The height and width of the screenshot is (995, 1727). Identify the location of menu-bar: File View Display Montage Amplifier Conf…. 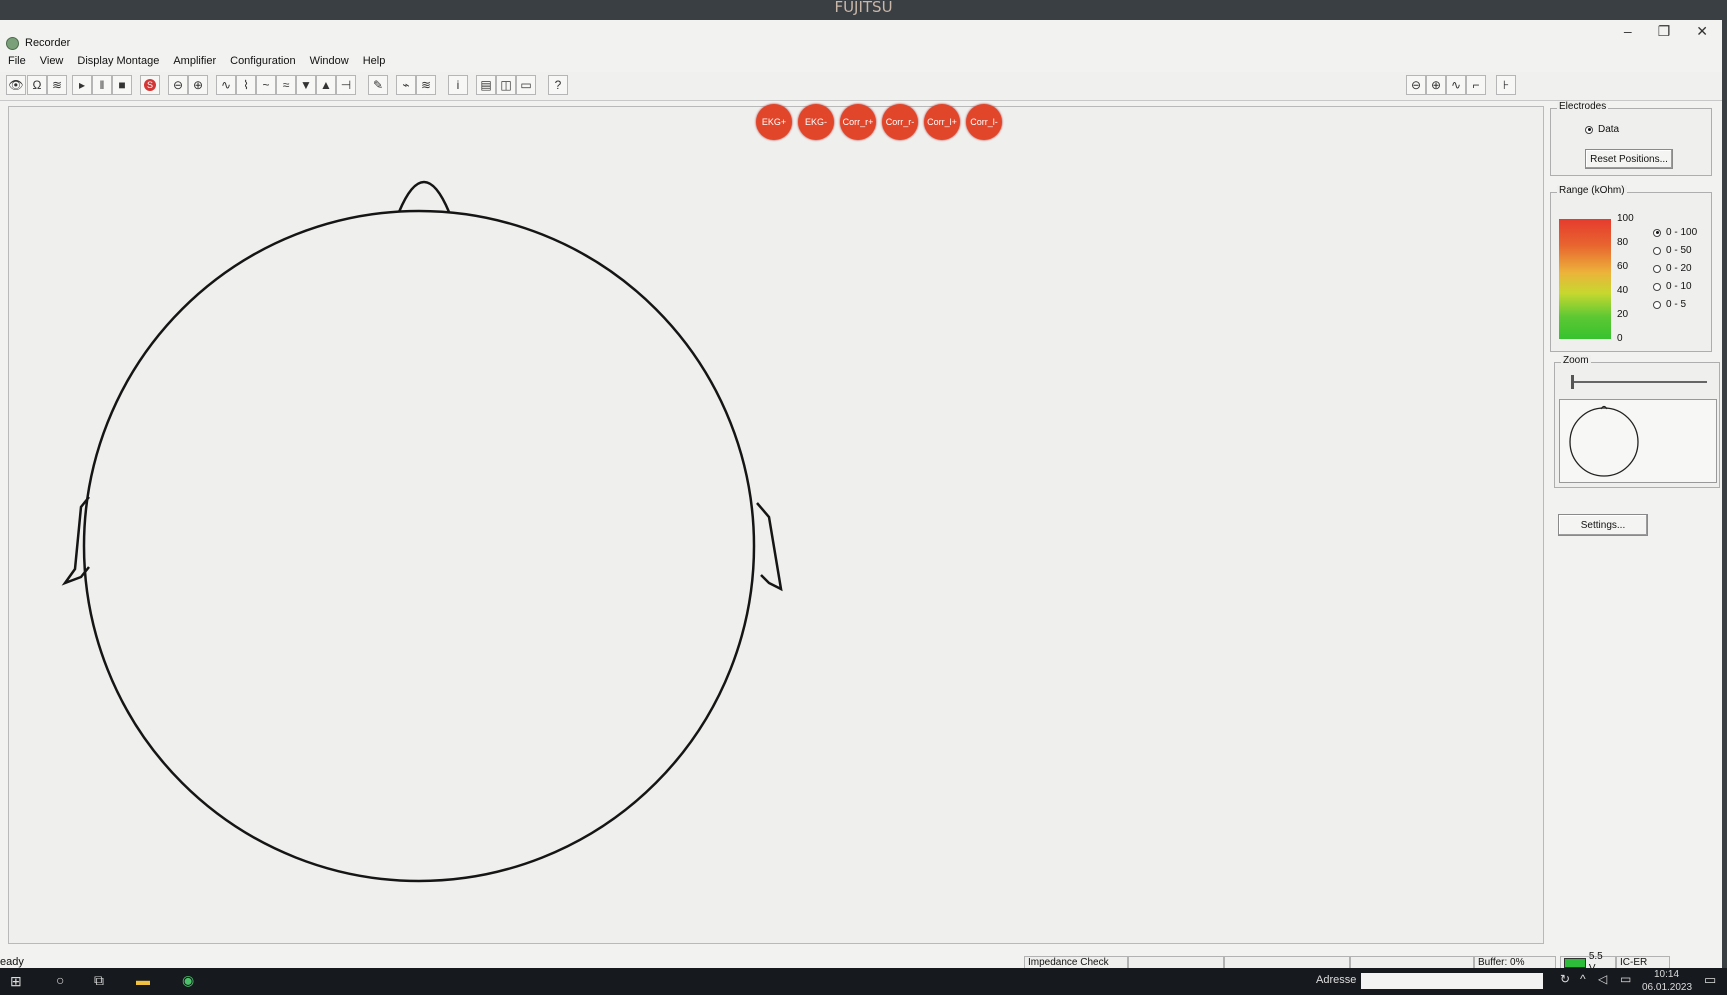
(192, 61).